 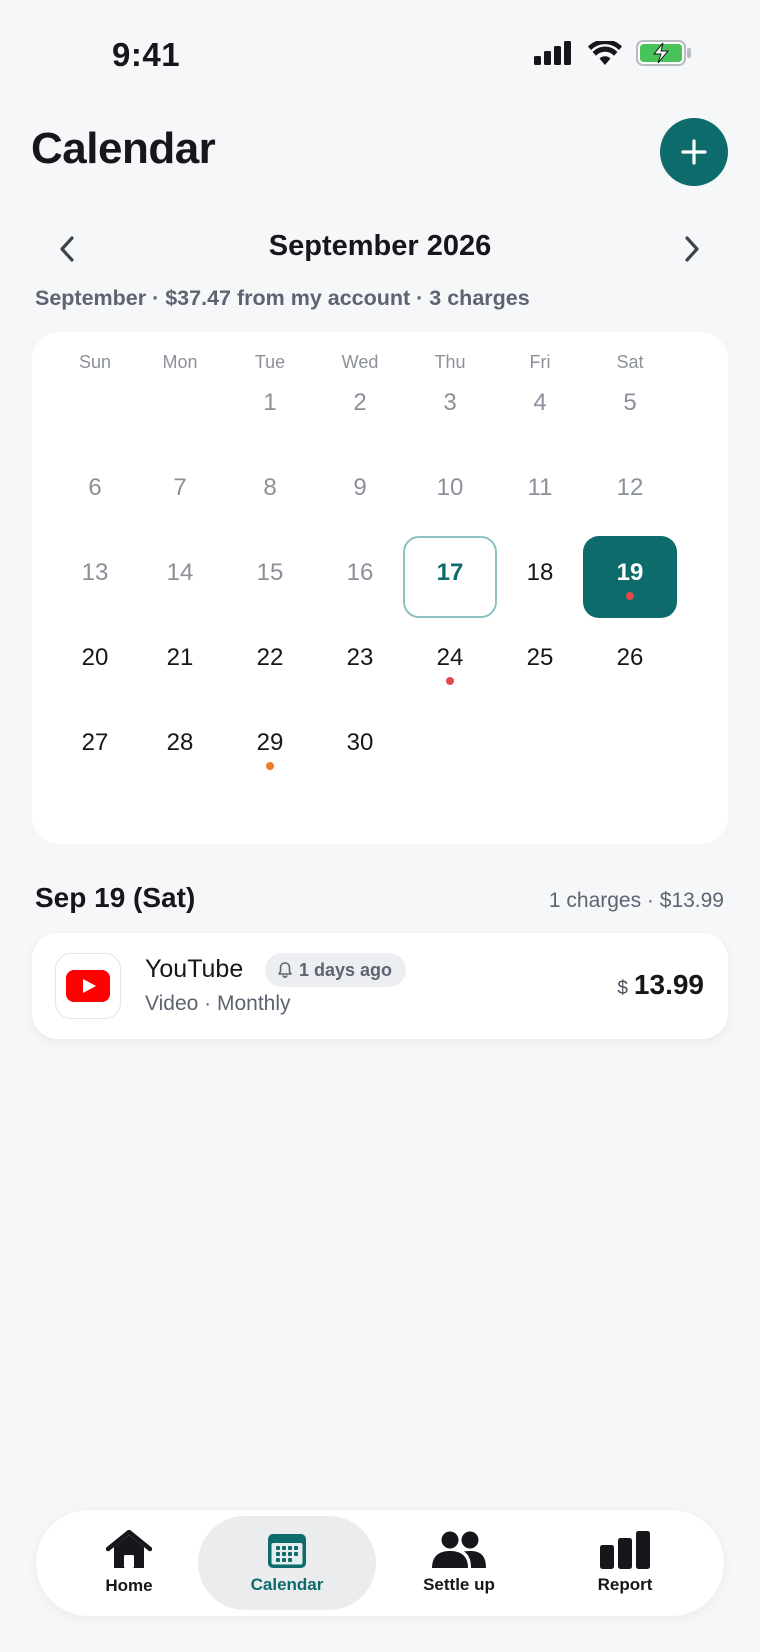 What do you see at coordinates (630, 572) in the screenshot?
I see `calendar-day-number: 19` at bounding box center [630, 572].